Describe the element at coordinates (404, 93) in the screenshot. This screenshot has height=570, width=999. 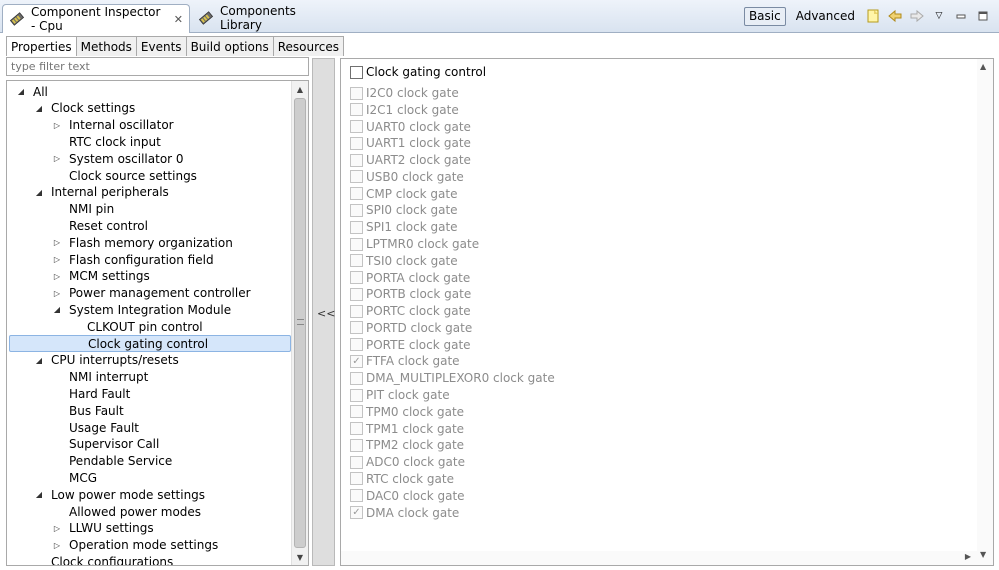
I see `clock-gate-checkbox: I2C0 clock gate` at that location.